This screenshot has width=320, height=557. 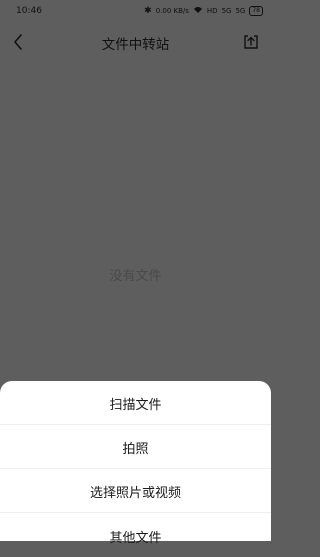 I want to click on status-icons: ✱ 0.00 KB/s HD 5G 5G 78, so click(x=203, y=11).